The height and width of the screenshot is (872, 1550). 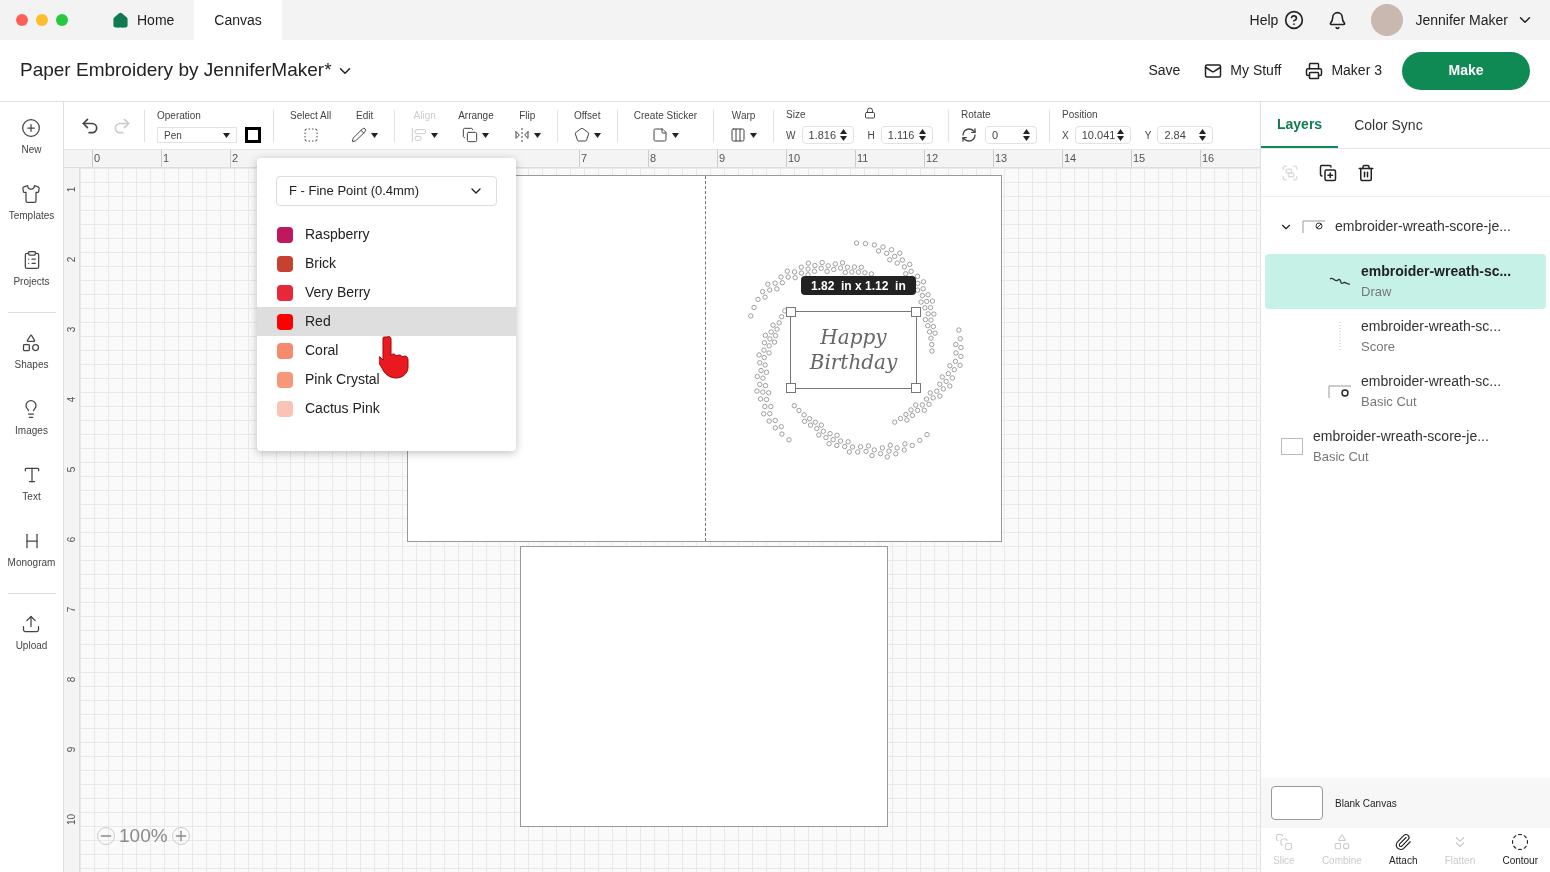 I want to click on help-button: Help, so click(x=1277, y=20).